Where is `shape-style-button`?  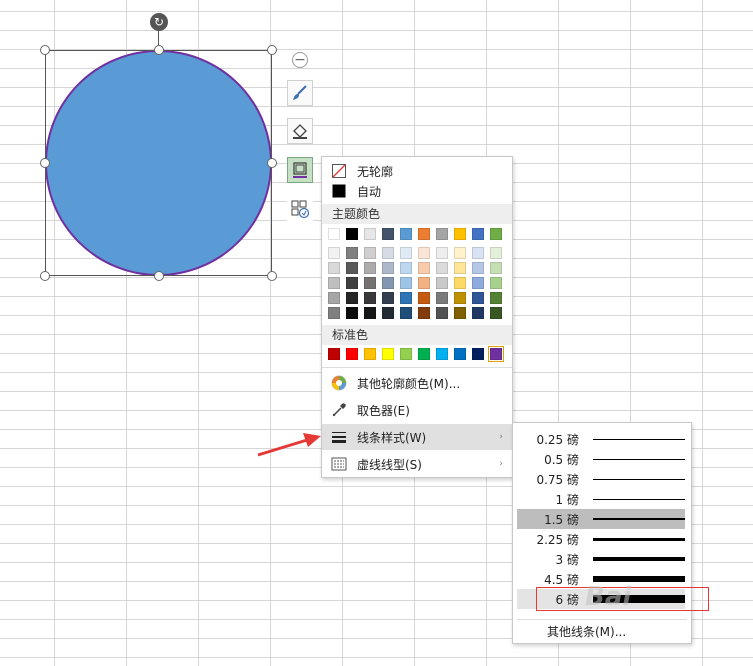
shape-style-button is located at coordinates (300, 93).